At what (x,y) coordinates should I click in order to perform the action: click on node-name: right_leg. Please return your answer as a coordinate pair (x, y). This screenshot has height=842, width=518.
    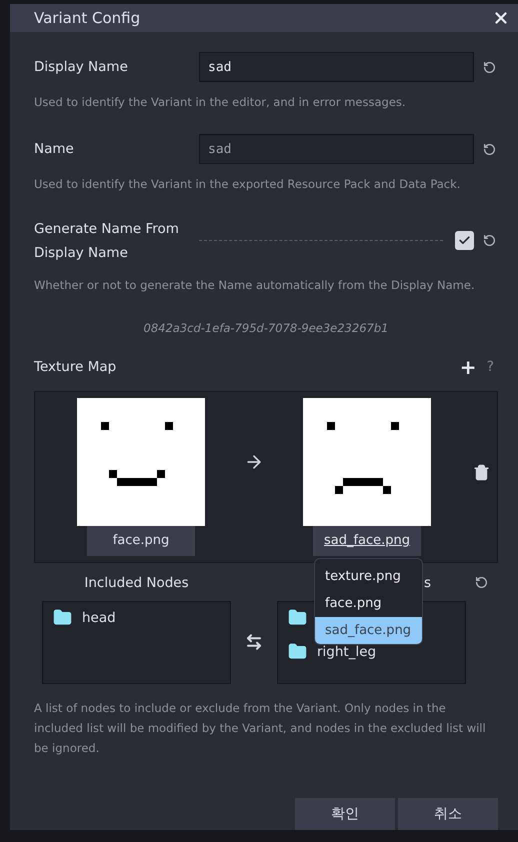
    Looking at the image, I should click on (346, 652).